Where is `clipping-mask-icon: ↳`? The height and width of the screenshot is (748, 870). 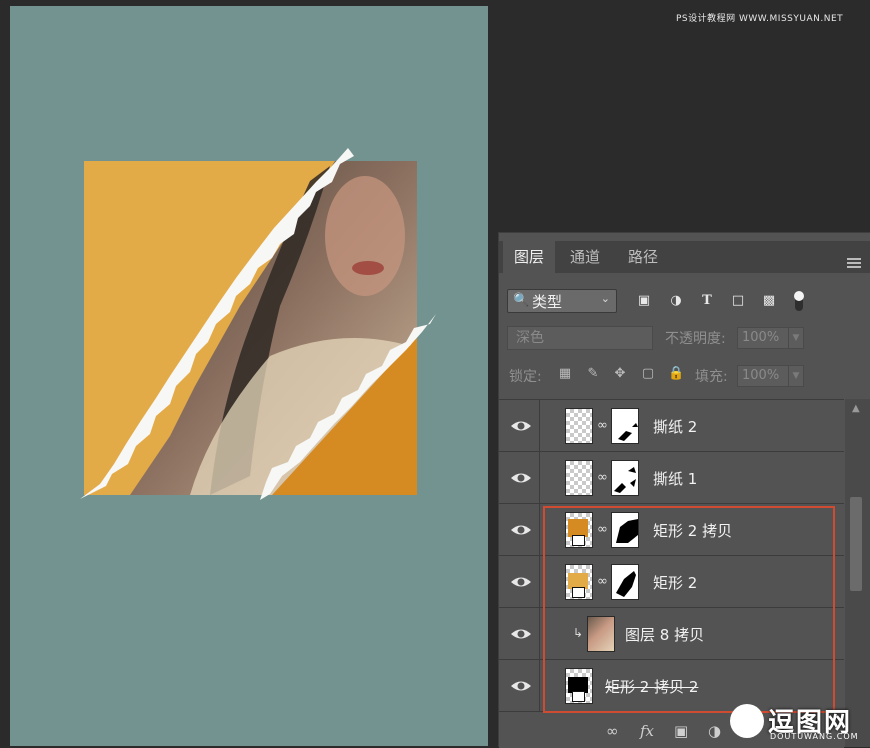
clipping-mask-icon: ↳ is located at coordinates (578, 633).